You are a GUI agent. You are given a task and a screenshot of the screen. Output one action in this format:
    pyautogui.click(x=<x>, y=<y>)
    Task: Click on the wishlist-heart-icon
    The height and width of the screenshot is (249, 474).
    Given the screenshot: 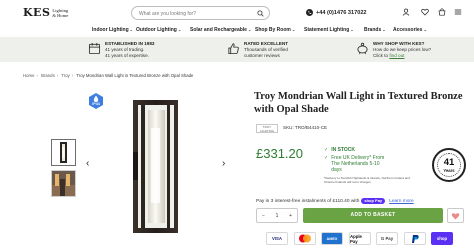 What is the action you would take?
    pyautogui.click(x=425, y=12)
    